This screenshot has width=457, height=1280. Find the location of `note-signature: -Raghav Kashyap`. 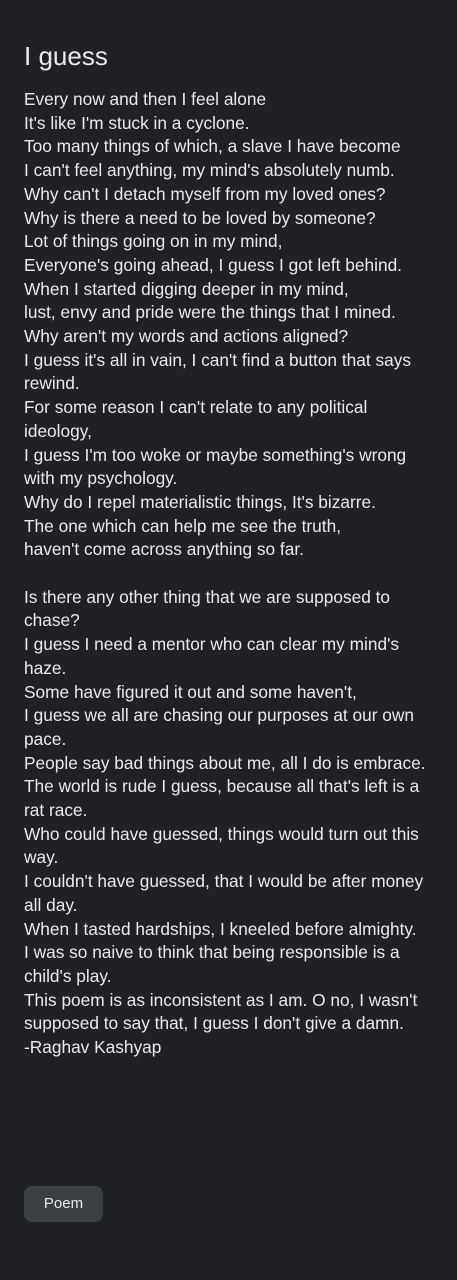

note-signature: -Raghav Kashyap is located at coordinates (93, 1047).